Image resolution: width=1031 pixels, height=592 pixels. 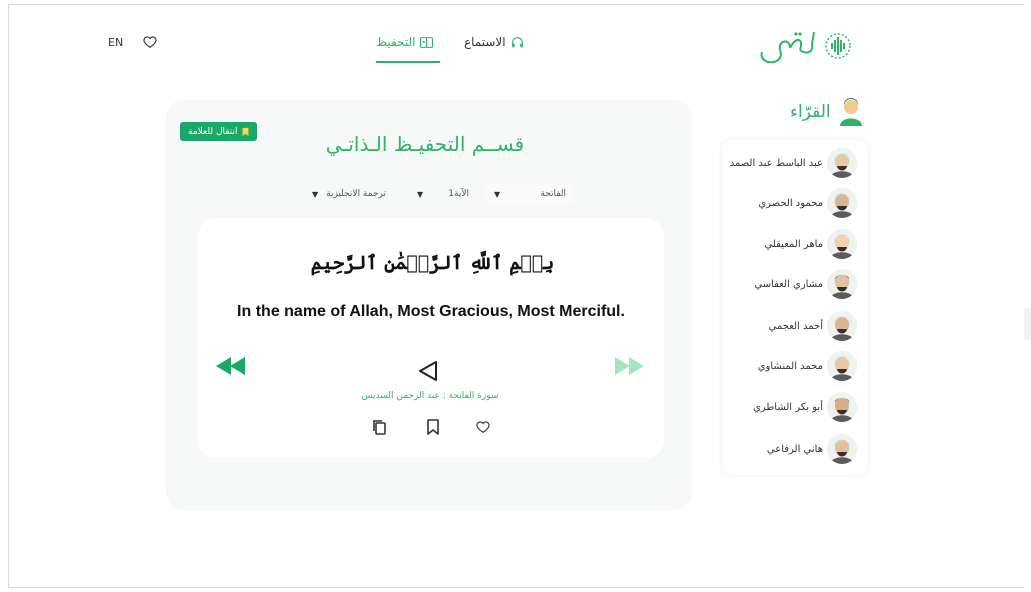 What do you see at coordinates (793, 244) in the screenshot?
I see `reciter-name: ماهر المعيقلي` at bounding box center [793, 244].